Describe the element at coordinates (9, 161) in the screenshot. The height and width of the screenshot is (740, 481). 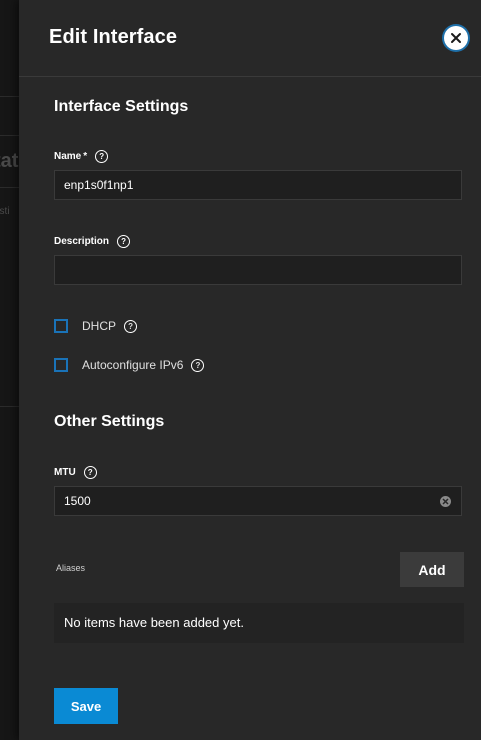
I see `background-heading-fragment: tat` at that location.